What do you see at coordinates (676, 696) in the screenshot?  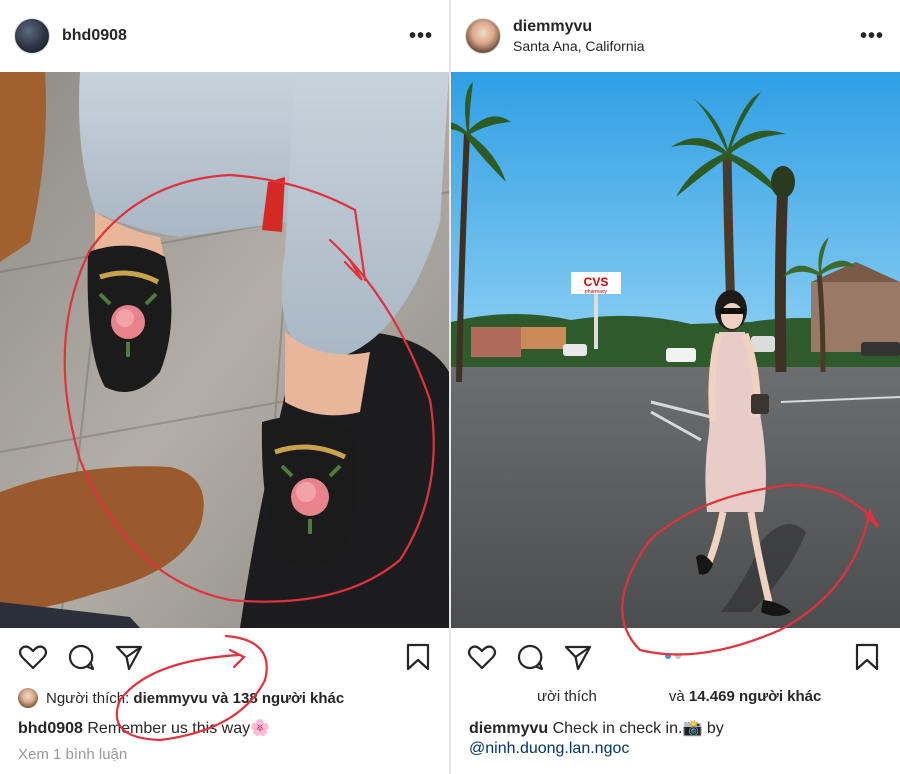 I see `likes-conjunction: và` at bounding box center [676, 696].